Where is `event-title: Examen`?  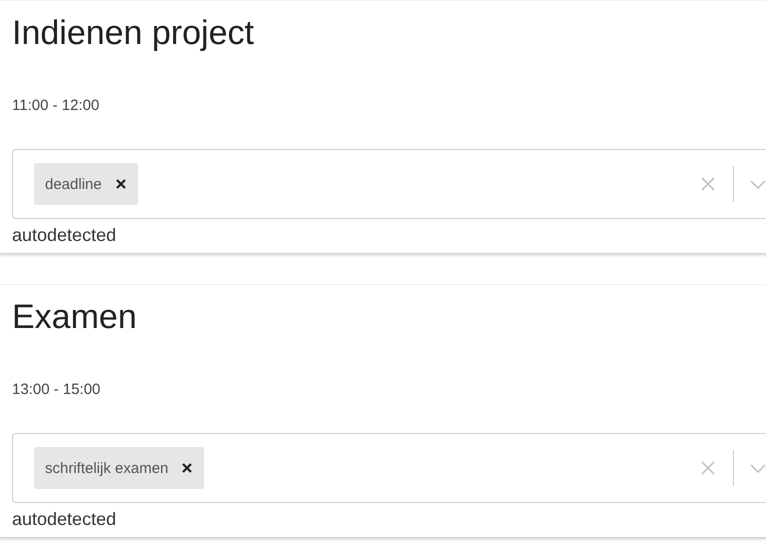 event-title: Examen is located at coordinates (75, 317).